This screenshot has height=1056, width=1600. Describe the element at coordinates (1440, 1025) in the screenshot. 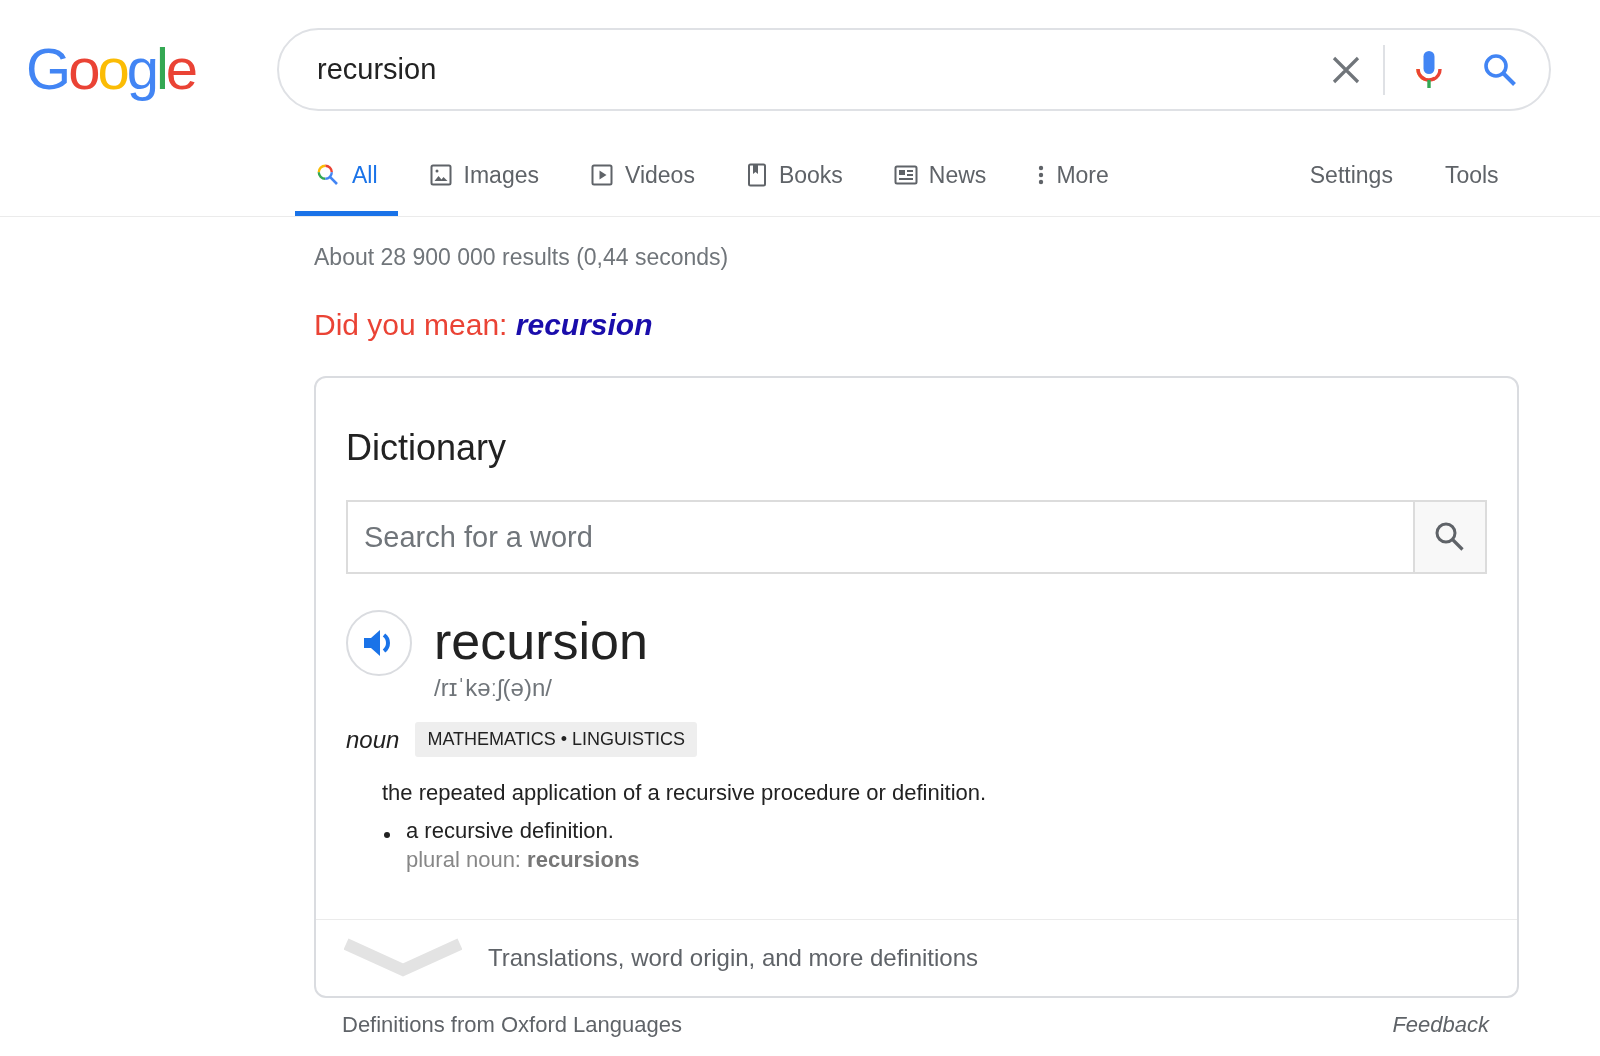

I see `feedback-link: Feedback` at that location.